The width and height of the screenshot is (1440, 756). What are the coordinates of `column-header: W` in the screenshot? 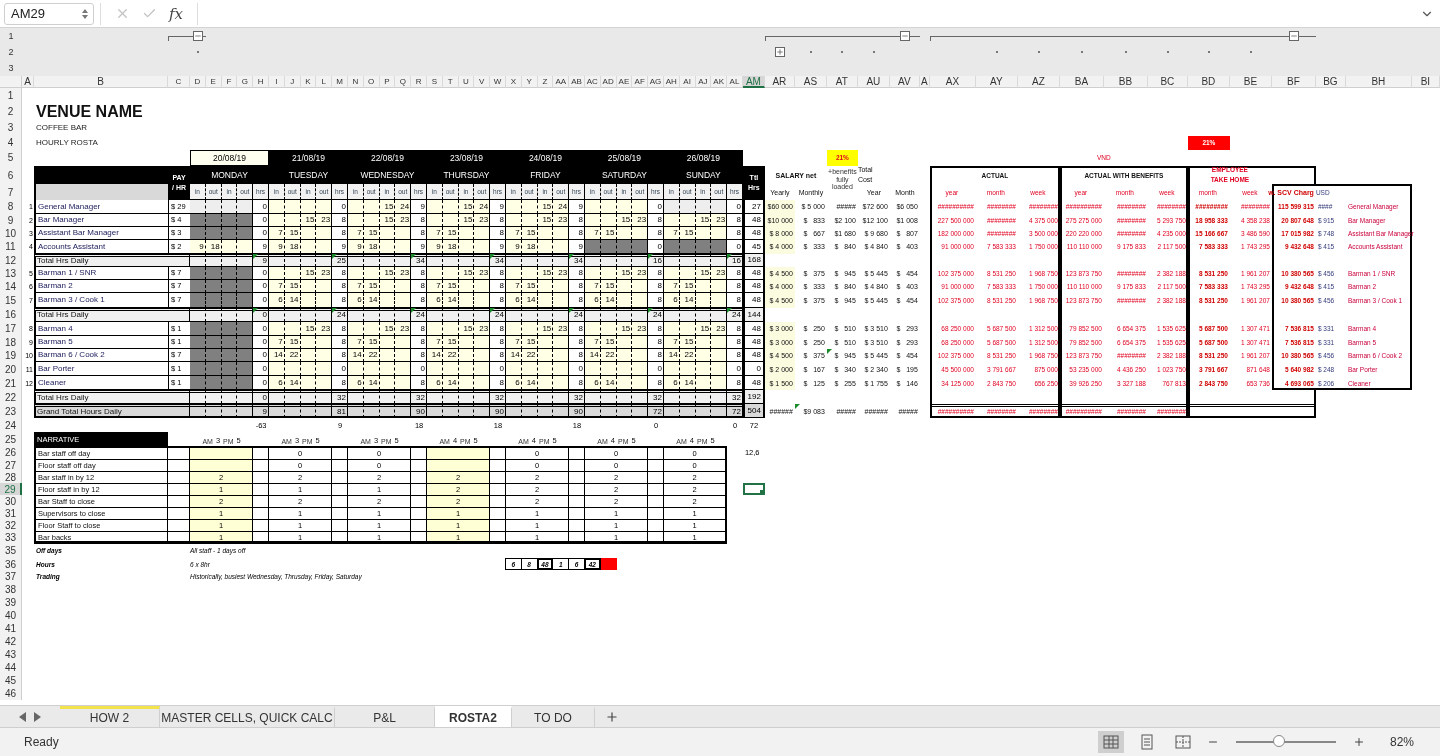 It's located at (498, 82).